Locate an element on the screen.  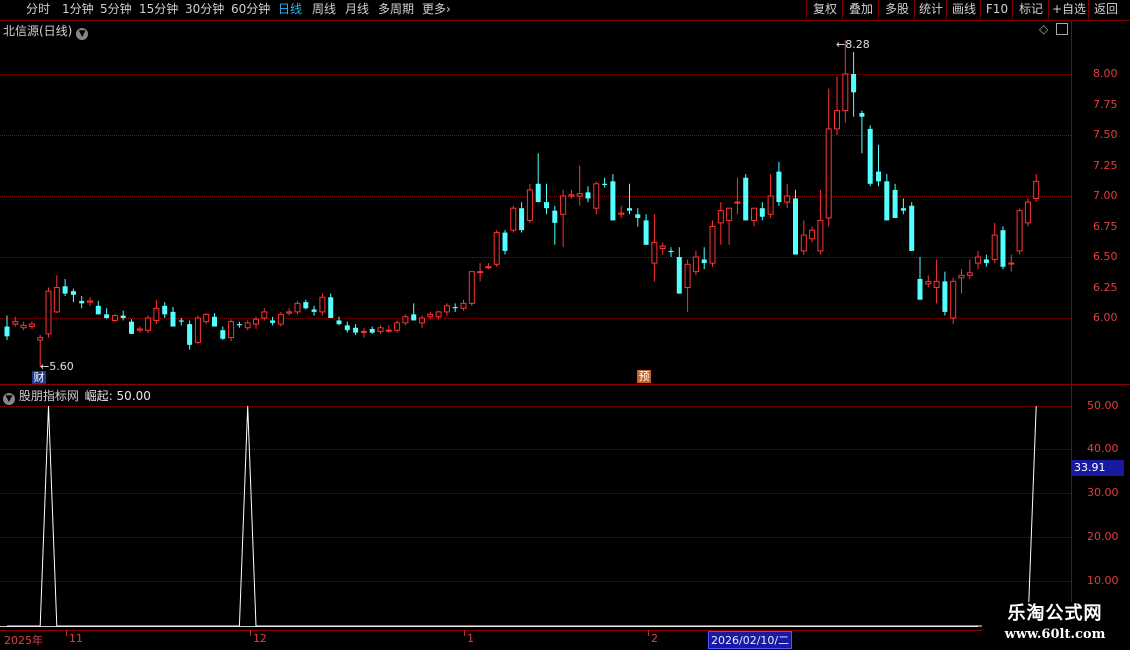
period-tab-15min: 15分钟 is located at coordinates (158, 9).